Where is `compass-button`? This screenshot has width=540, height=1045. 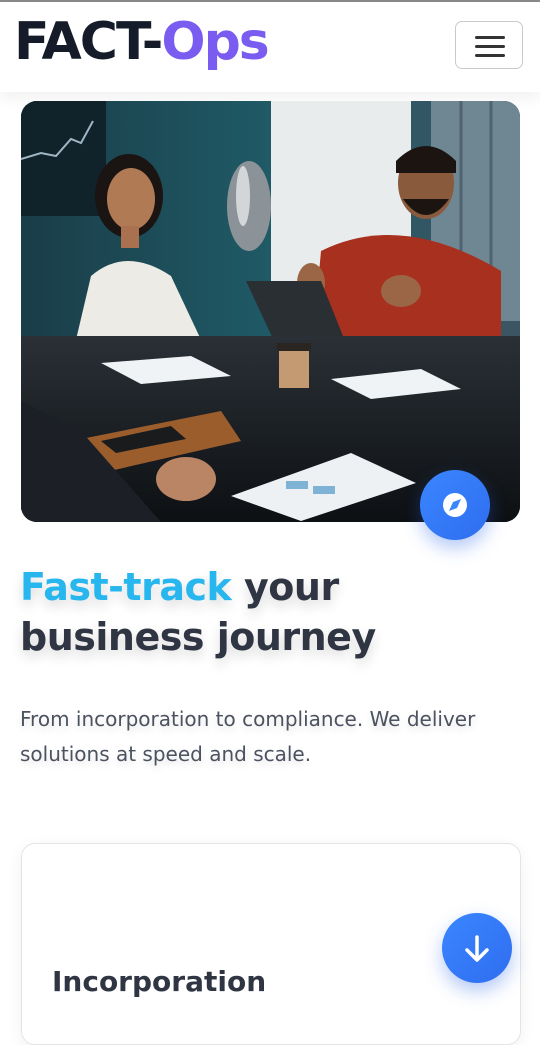
compass-button is located at coordinates (455, 505).